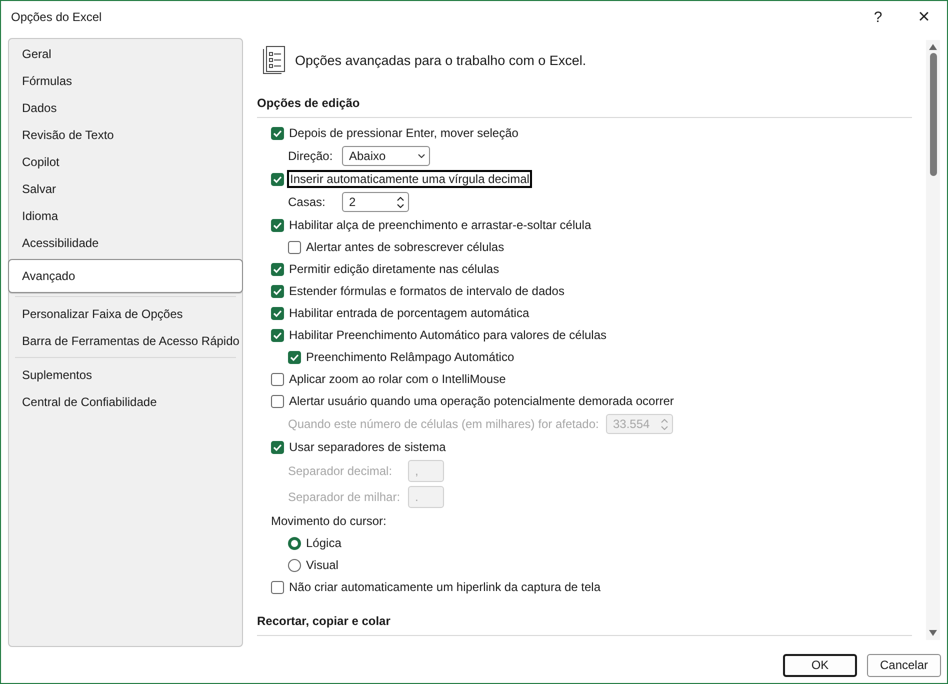 Image resolution: width=948 pixels, height=684 pixels. Describe the element at coordinates (125, 313) in the screenshot. I see `sidebar-item: Personalizar Faixa de Opções` at that location.